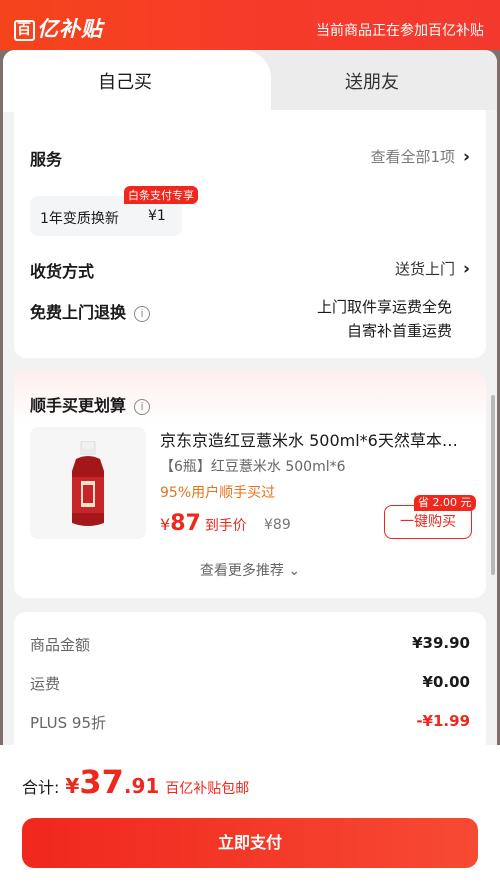  Describe the element at coordinates (493, 485) in the screenshot. I see `scrollbar-thumb` at that location.